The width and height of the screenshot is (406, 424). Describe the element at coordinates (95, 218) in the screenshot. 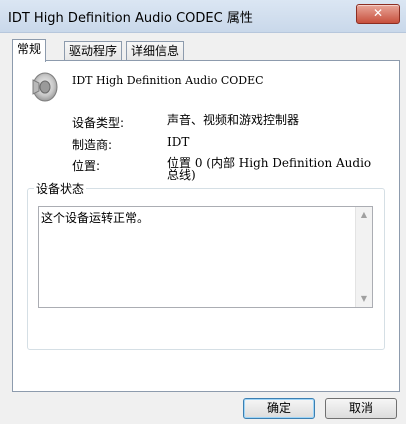

I see `device-status-text: 这个设备运转正常。` at that location.